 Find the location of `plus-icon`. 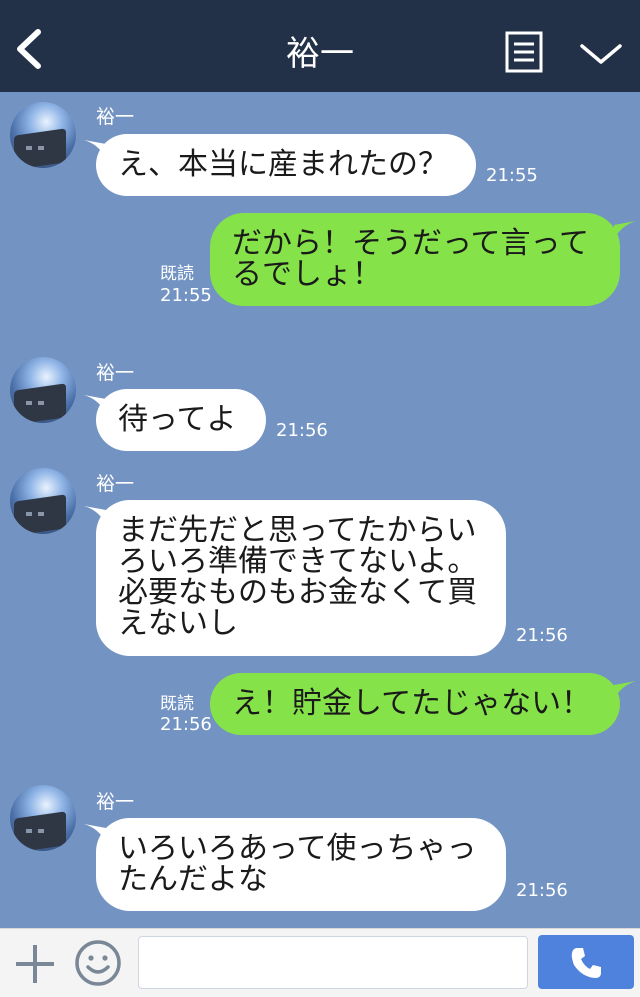

plus-icon is located at coordinates (35, 964).